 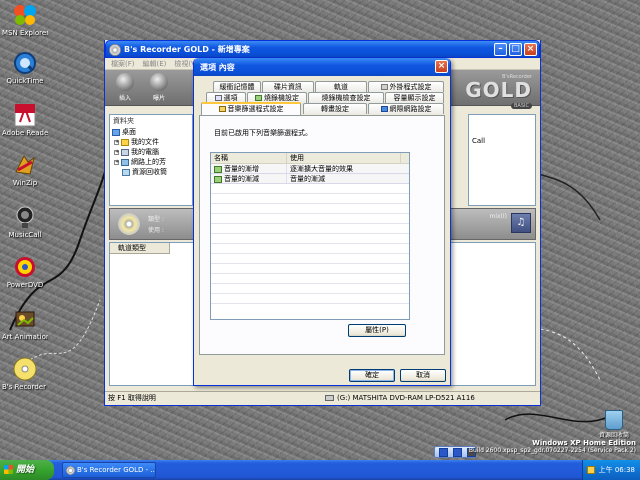 I want to click on tree-item-my-computer: + 我的電腦, so click(x=151, y=152).